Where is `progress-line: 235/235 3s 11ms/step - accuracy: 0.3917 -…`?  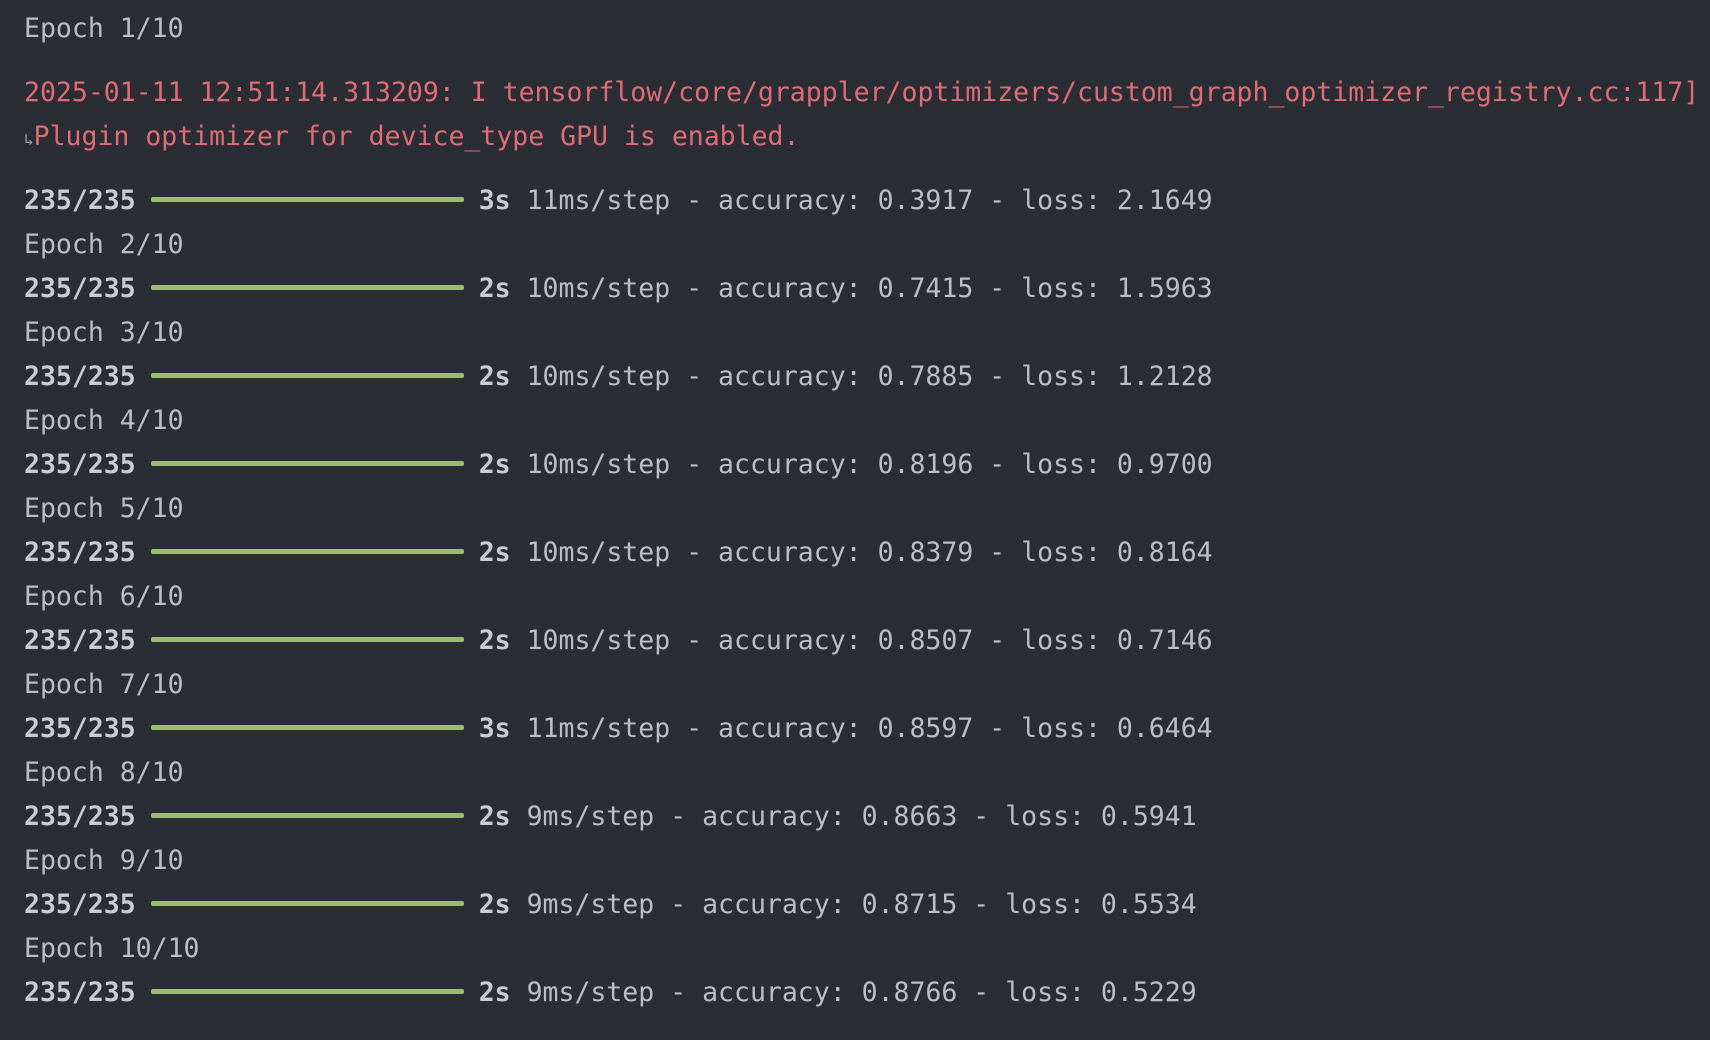 progress-line: 235/235 3s 11ms/step - accuracy: 0.3917 -… is located at coordinates (618, 201).